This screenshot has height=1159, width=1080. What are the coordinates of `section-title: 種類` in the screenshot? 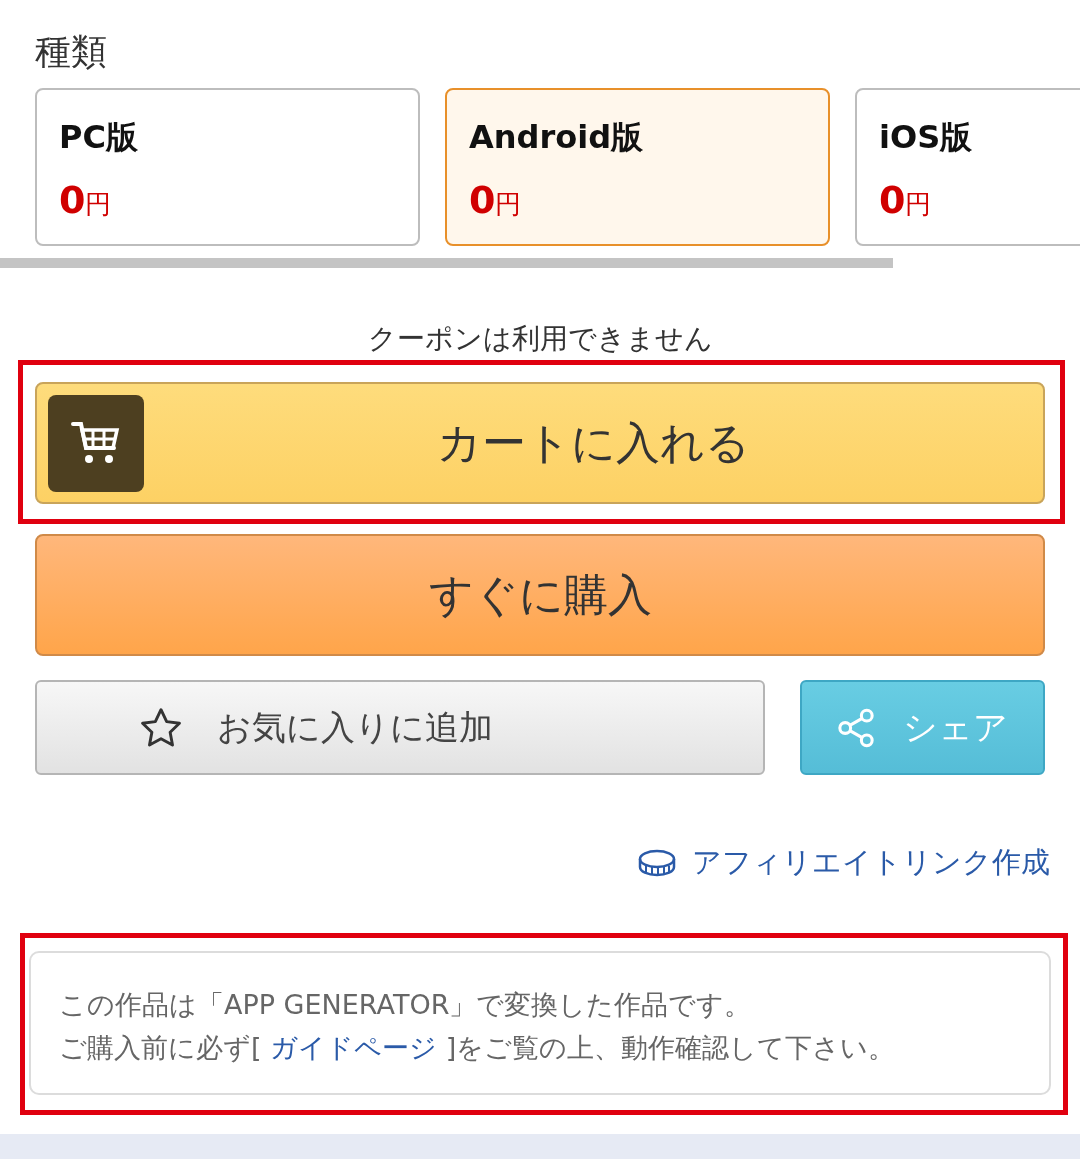 It's located at (71, 52).